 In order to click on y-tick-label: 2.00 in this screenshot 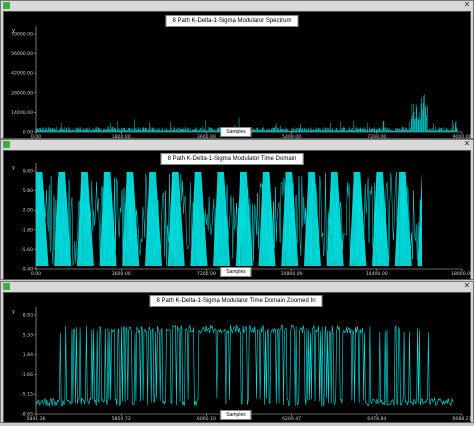, I will do `click(28, 211)`.